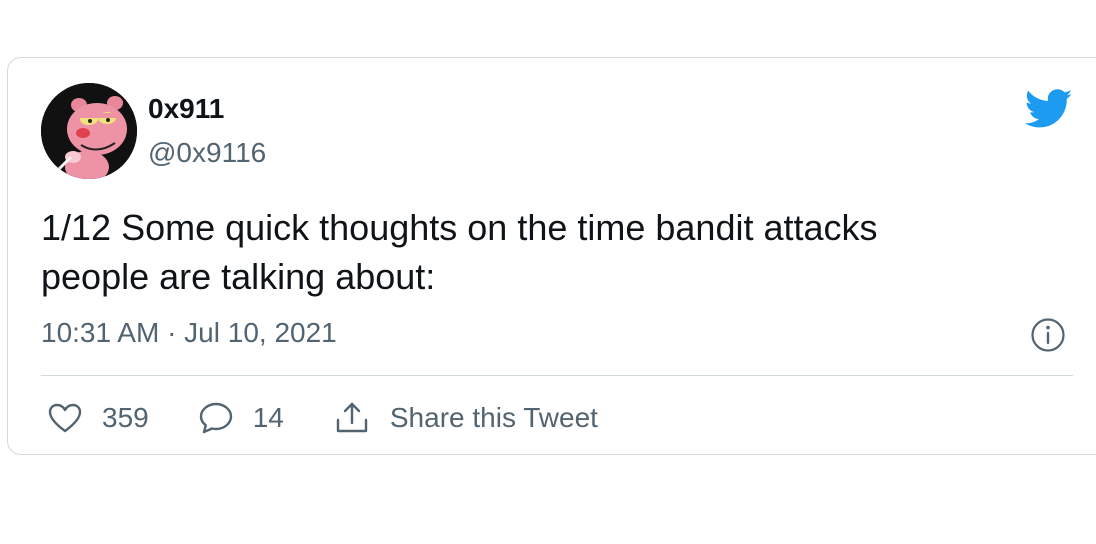 The height and width of the screenshot is (544, 1096). I want to click on display-name: 0x911, so click(186, 109).